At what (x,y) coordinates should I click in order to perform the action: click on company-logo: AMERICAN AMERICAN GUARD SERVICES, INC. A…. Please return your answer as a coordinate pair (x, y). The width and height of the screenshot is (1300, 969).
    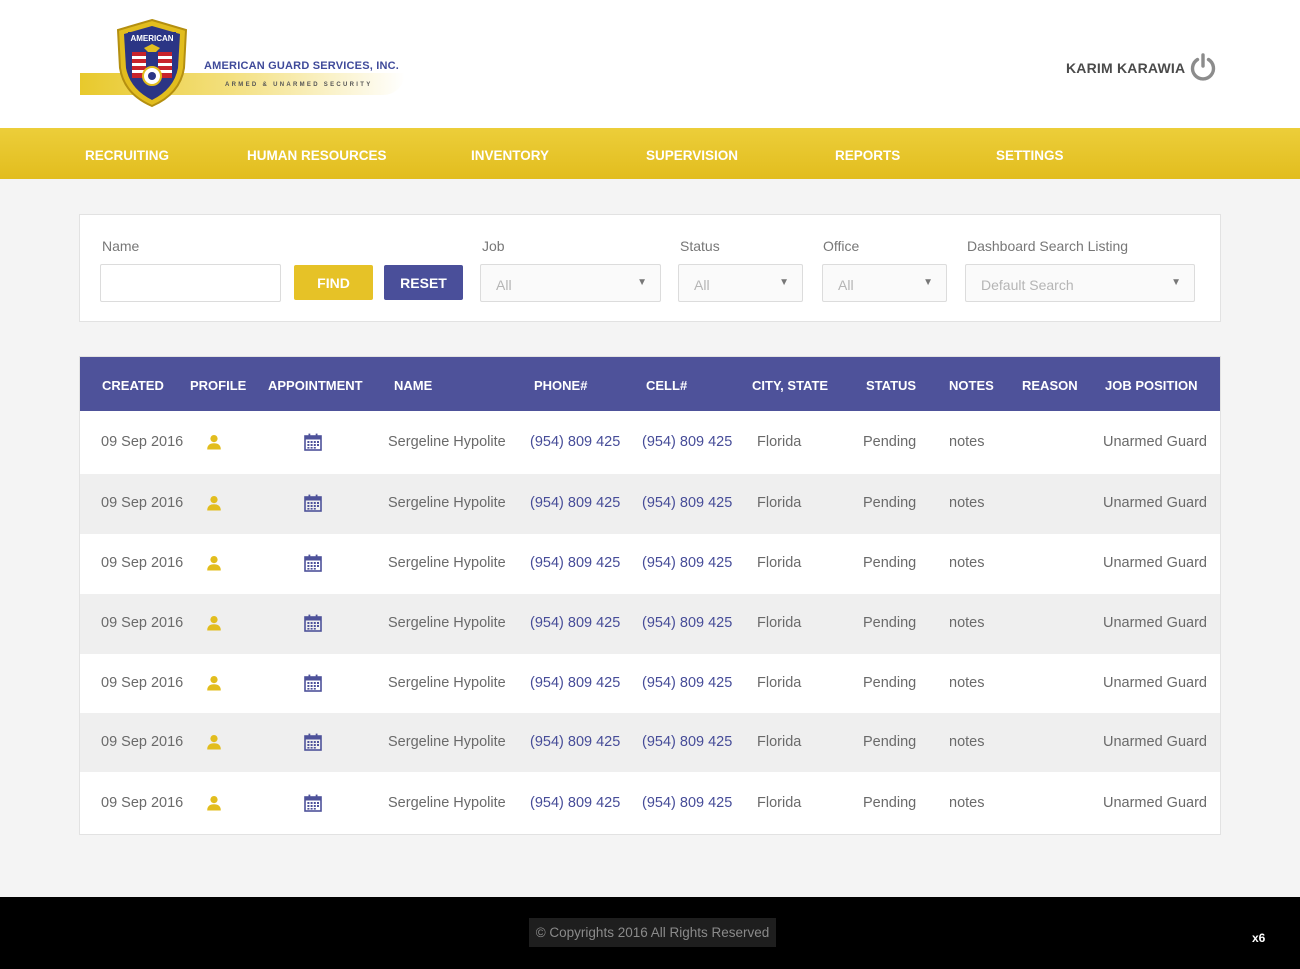
    Looking at the image, I should click on (245, 64).